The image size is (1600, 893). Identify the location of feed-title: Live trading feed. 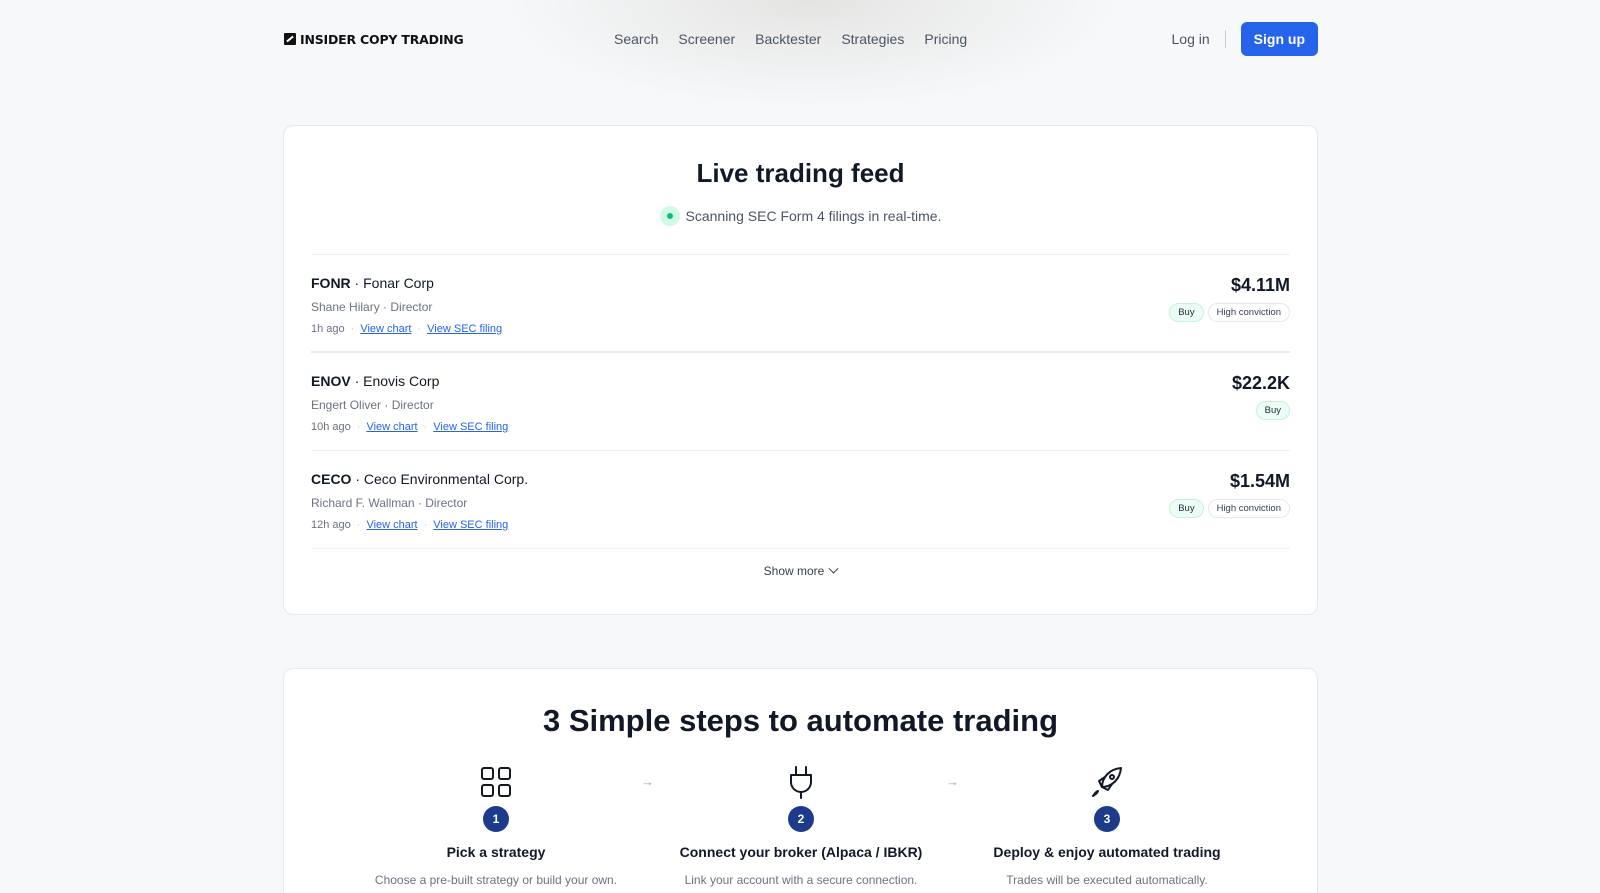
(800, 173).